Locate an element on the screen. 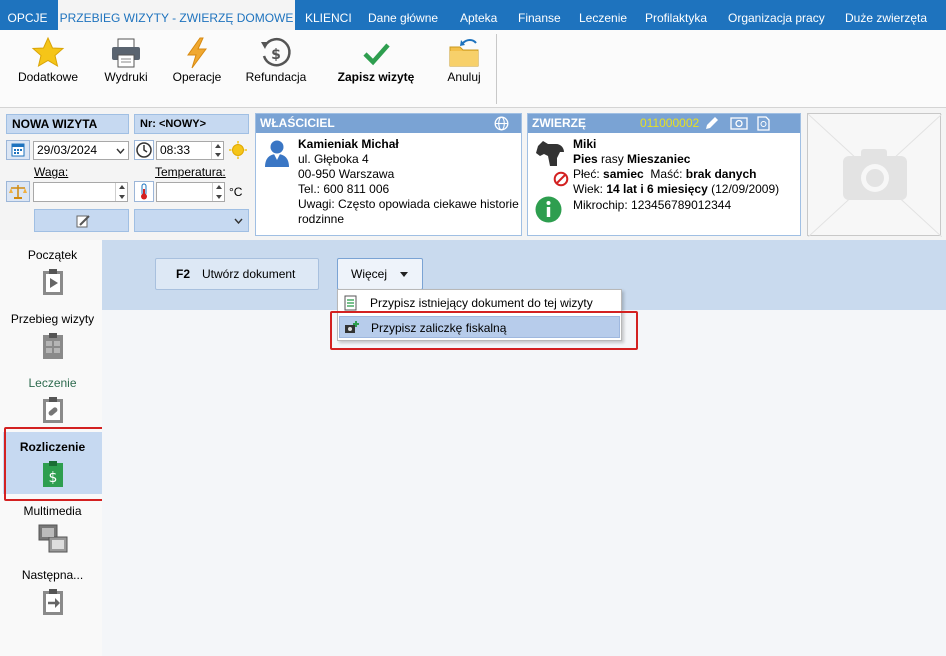 This screenshot has height=656, width=946. document-list-icon is located at coordinates (350, 303).